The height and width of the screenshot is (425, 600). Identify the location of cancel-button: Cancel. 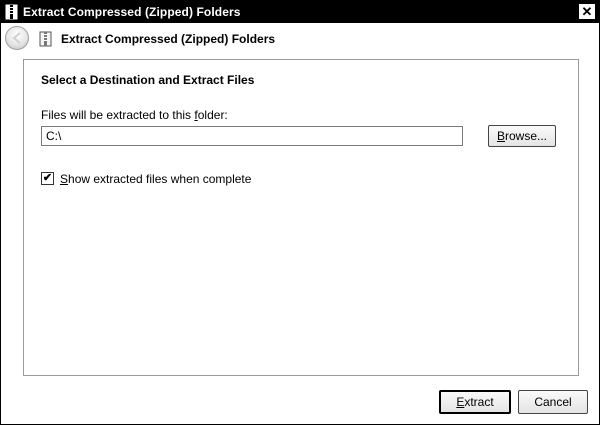
(553, 402).